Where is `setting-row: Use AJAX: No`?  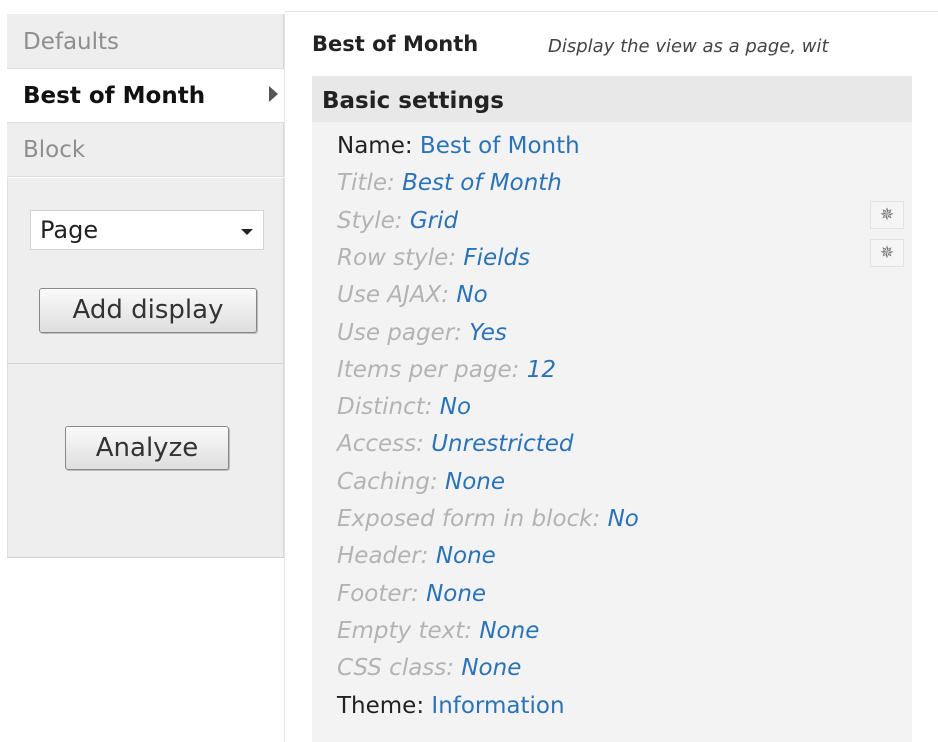
setting-row: Use AJAX: No is located at coordinates (412, 295).